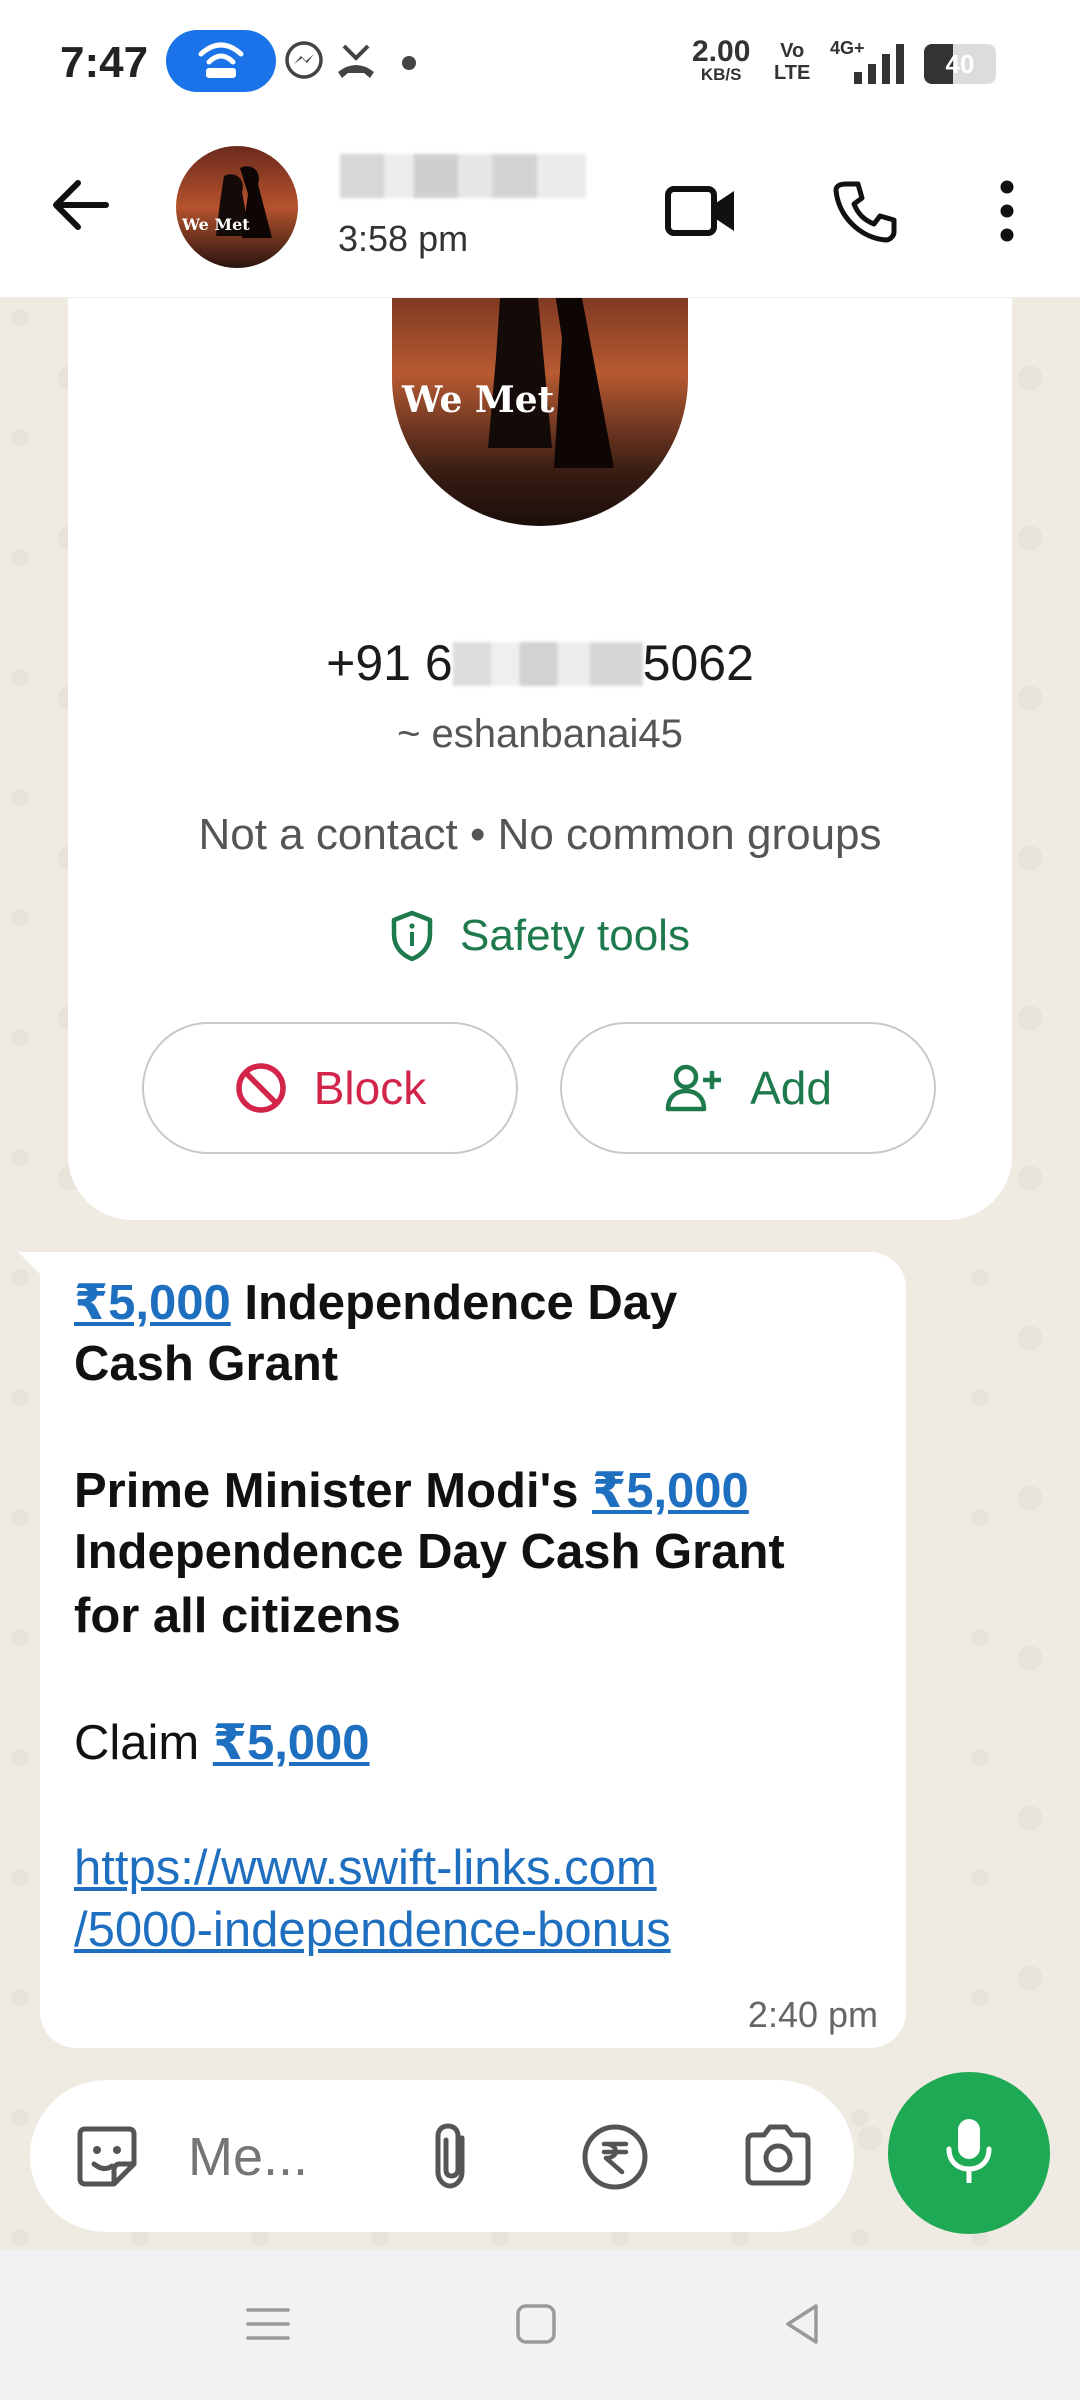 Image resolution: width=1080 pixels, height=2400 pixels. What do you see at coordinates (261, 1088) in the screenshot?
I see `block-icon` at bounding box center [261, 1088].